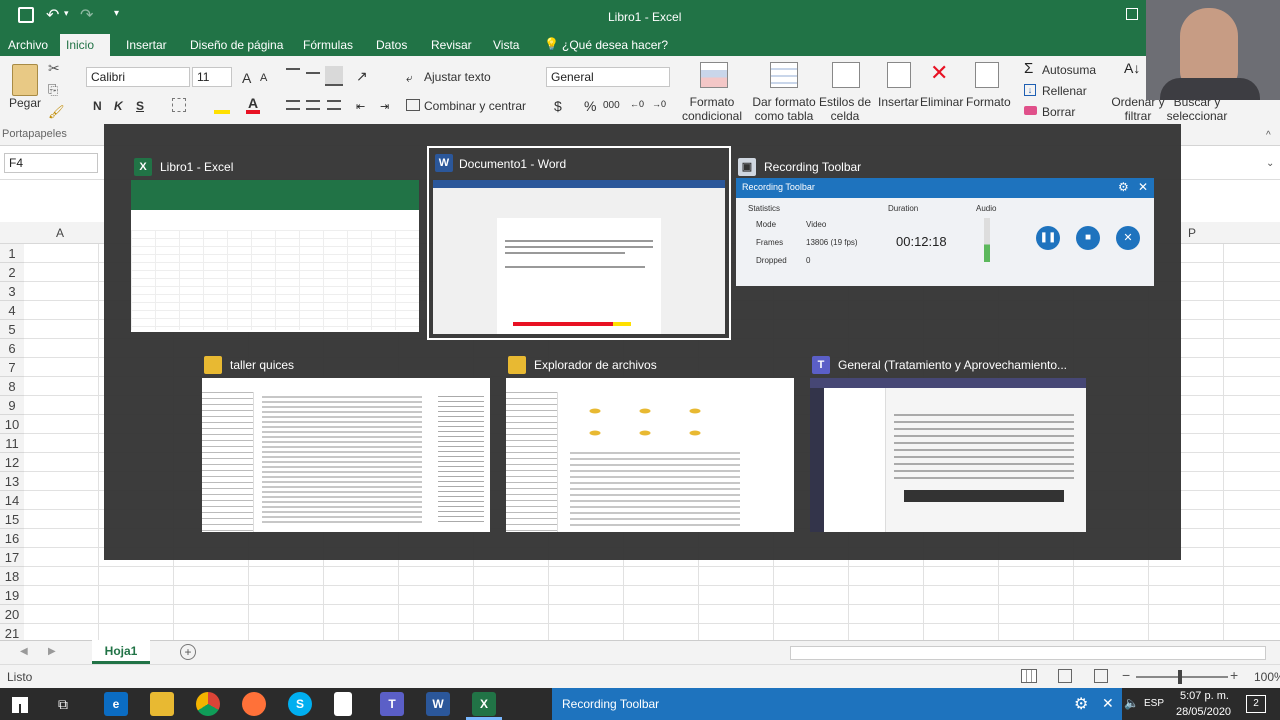  I want to click on fill-button: Rellenar, so click(1064, 91).